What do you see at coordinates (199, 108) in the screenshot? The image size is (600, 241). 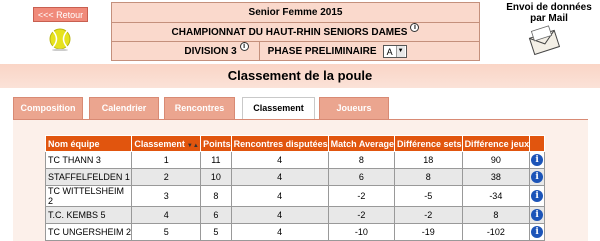 I see `tab-rencontres: Rencontres` at bounding box center [199, 108].